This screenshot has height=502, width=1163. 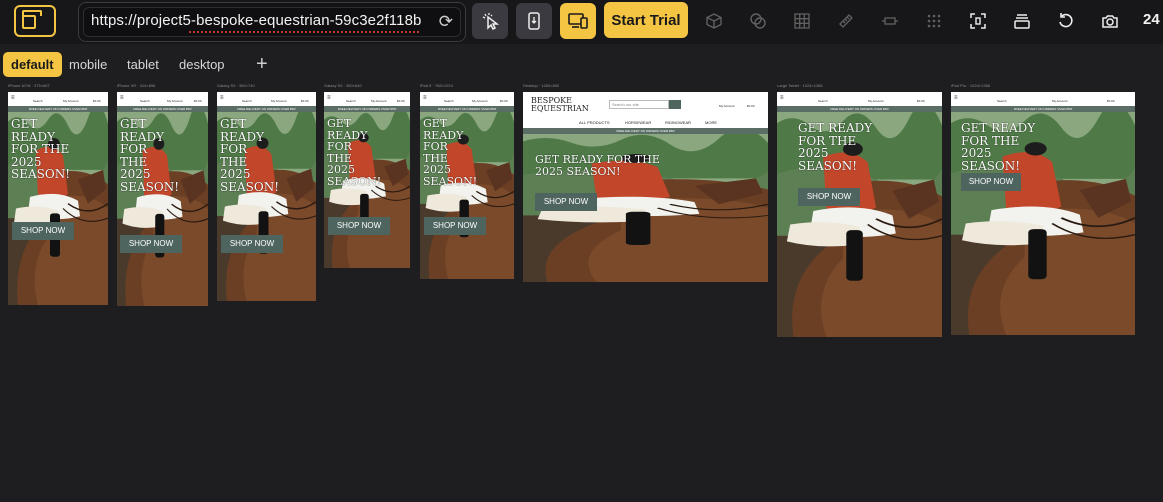 I want to click on site-nav-item: MORE, so click(x=711, y=122).